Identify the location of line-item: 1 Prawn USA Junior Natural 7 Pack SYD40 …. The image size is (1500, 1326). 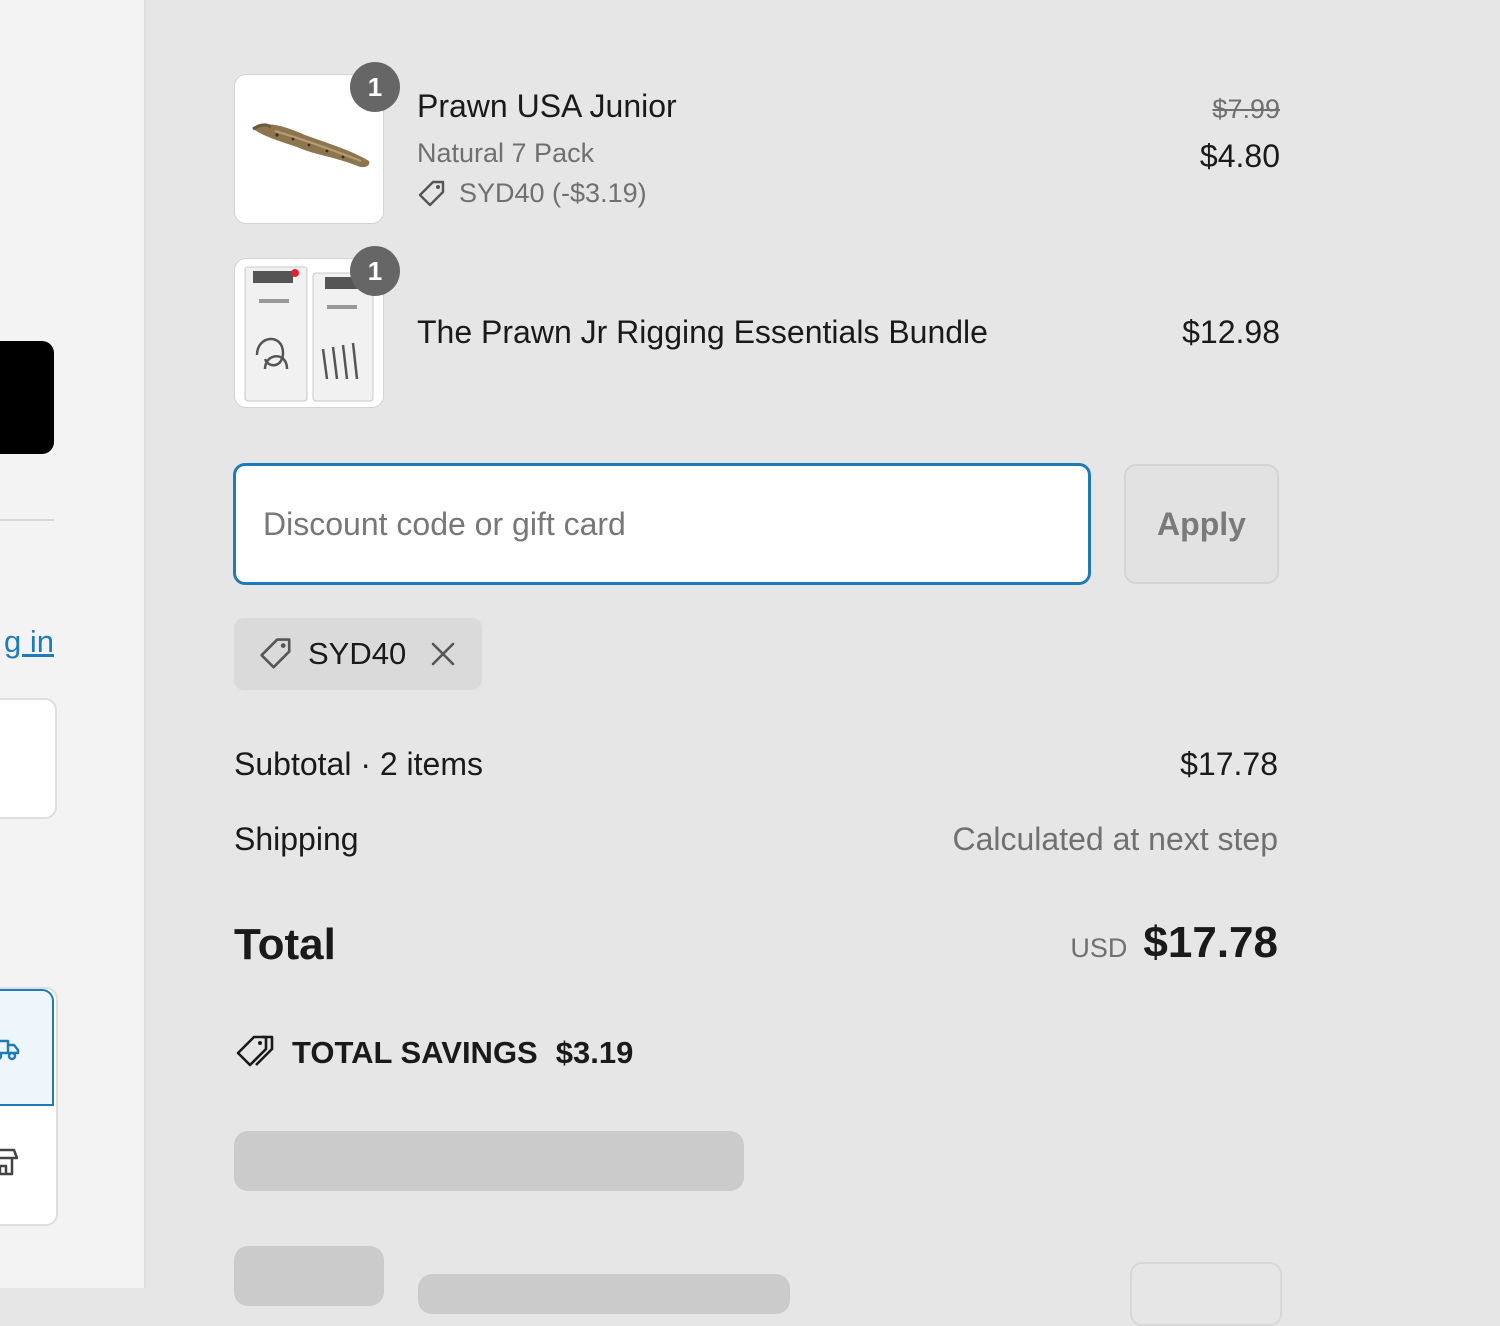
(757, 143).